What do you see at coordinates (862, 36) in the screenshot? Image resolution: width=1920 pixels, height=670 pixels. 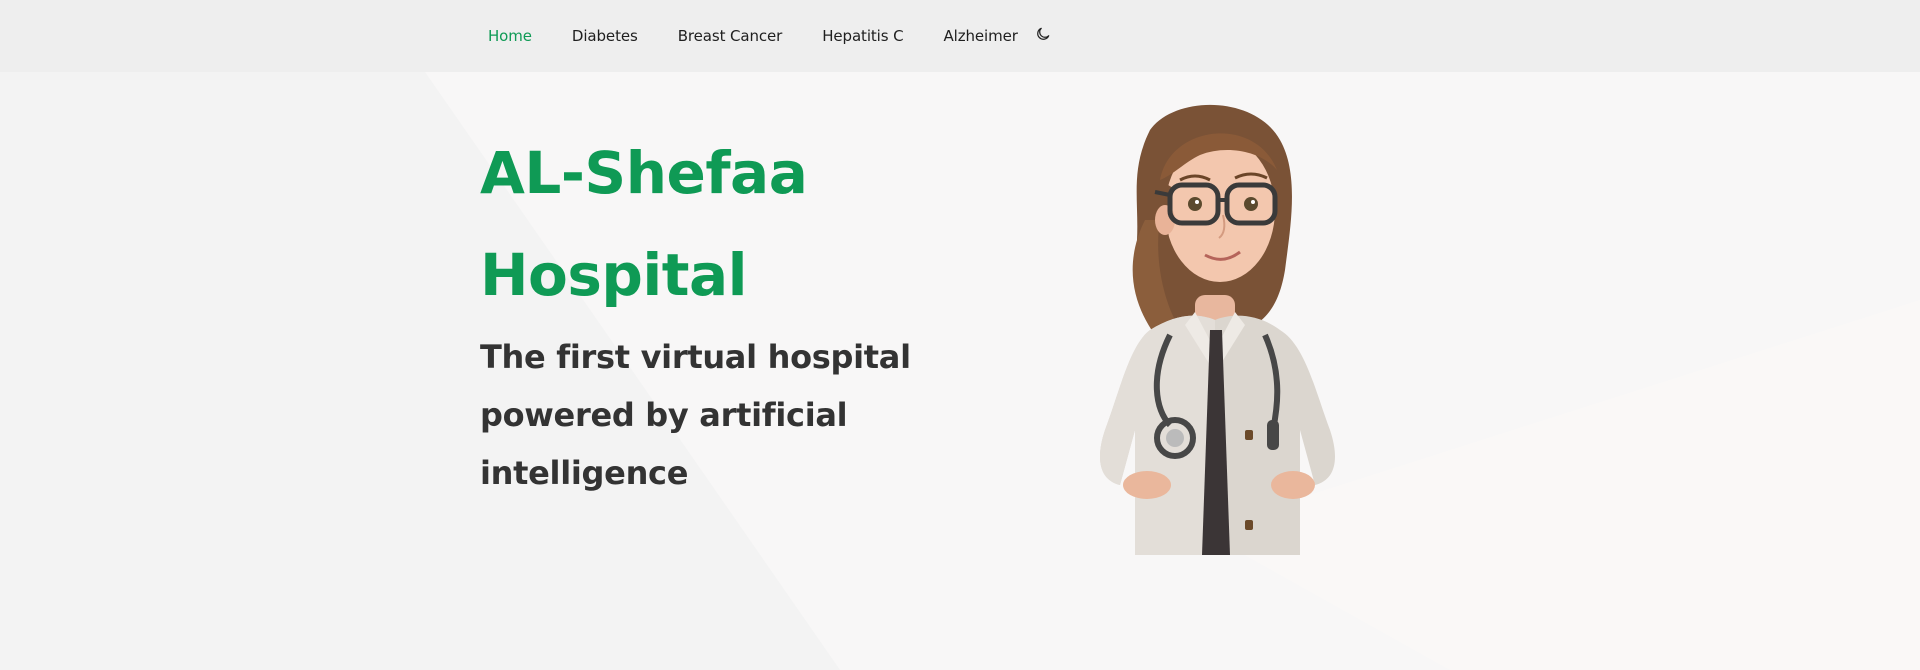 I see `nav-item-hepatitis-c: Hepatitis C` at bounding box center [862, 36].